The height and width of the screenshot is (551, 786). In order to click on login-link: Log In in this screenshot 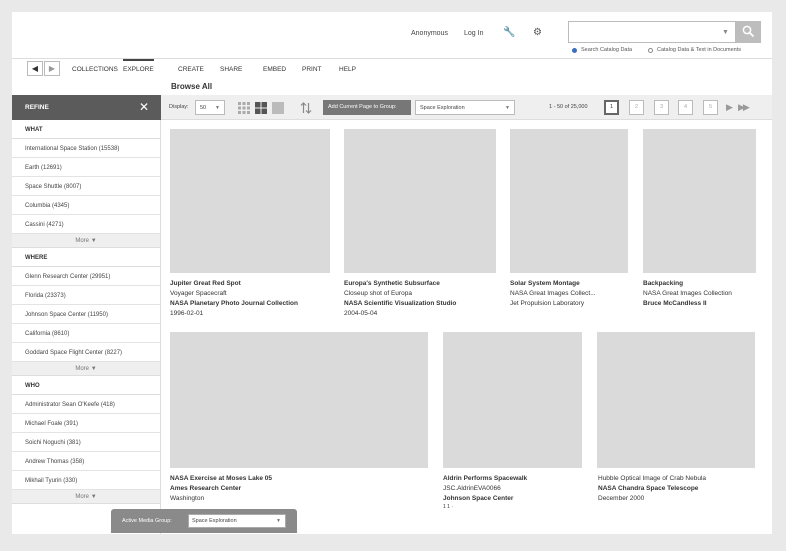, I will do `click(473, 33)`.